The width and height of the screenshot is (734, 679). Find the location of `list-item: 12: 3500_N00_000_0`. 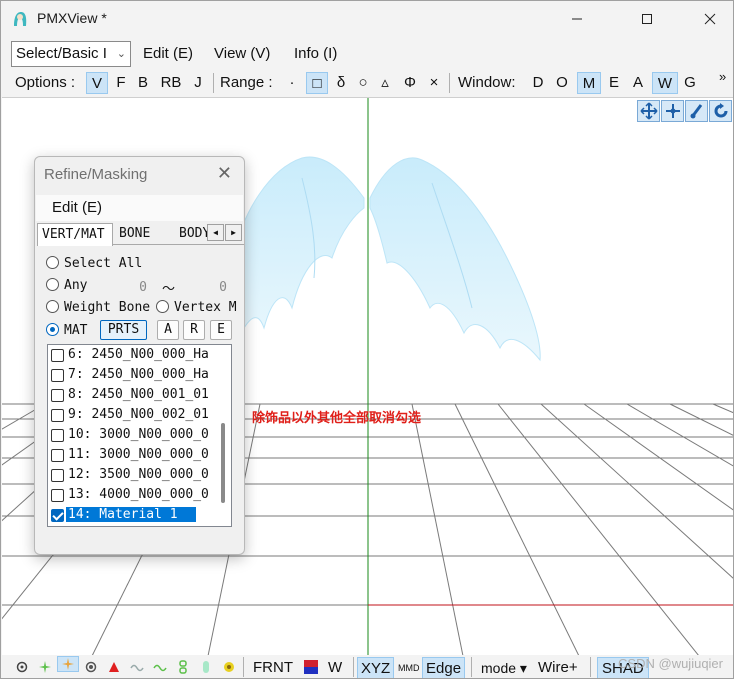

list-item: 12: 3500_N00_000_0 is located at coordinates (130, 475).